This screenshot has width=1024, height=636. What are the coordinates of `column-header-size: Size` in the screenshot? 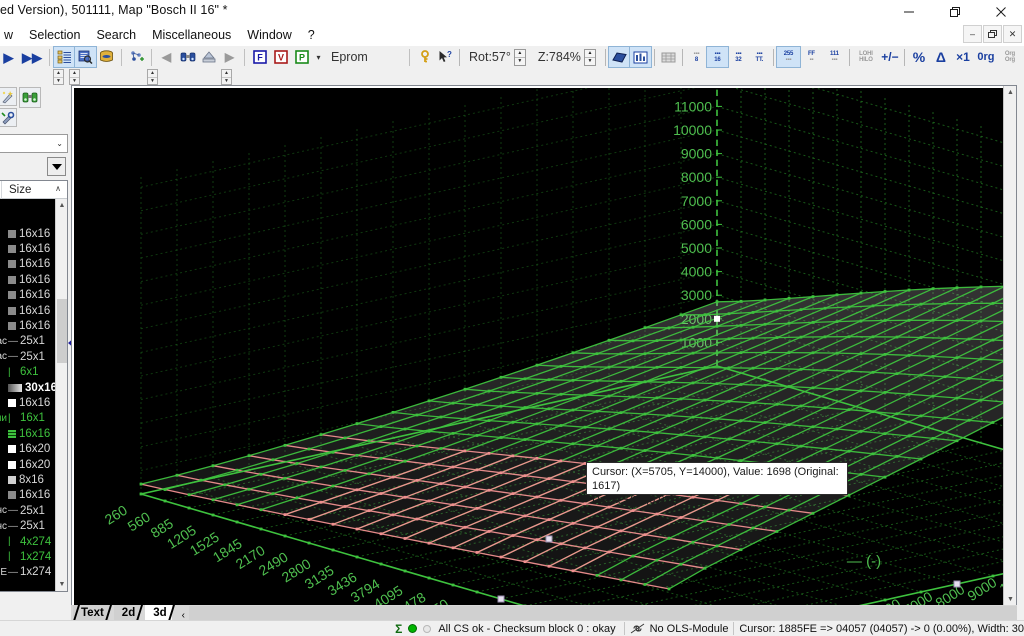 It's located at (20, 190).